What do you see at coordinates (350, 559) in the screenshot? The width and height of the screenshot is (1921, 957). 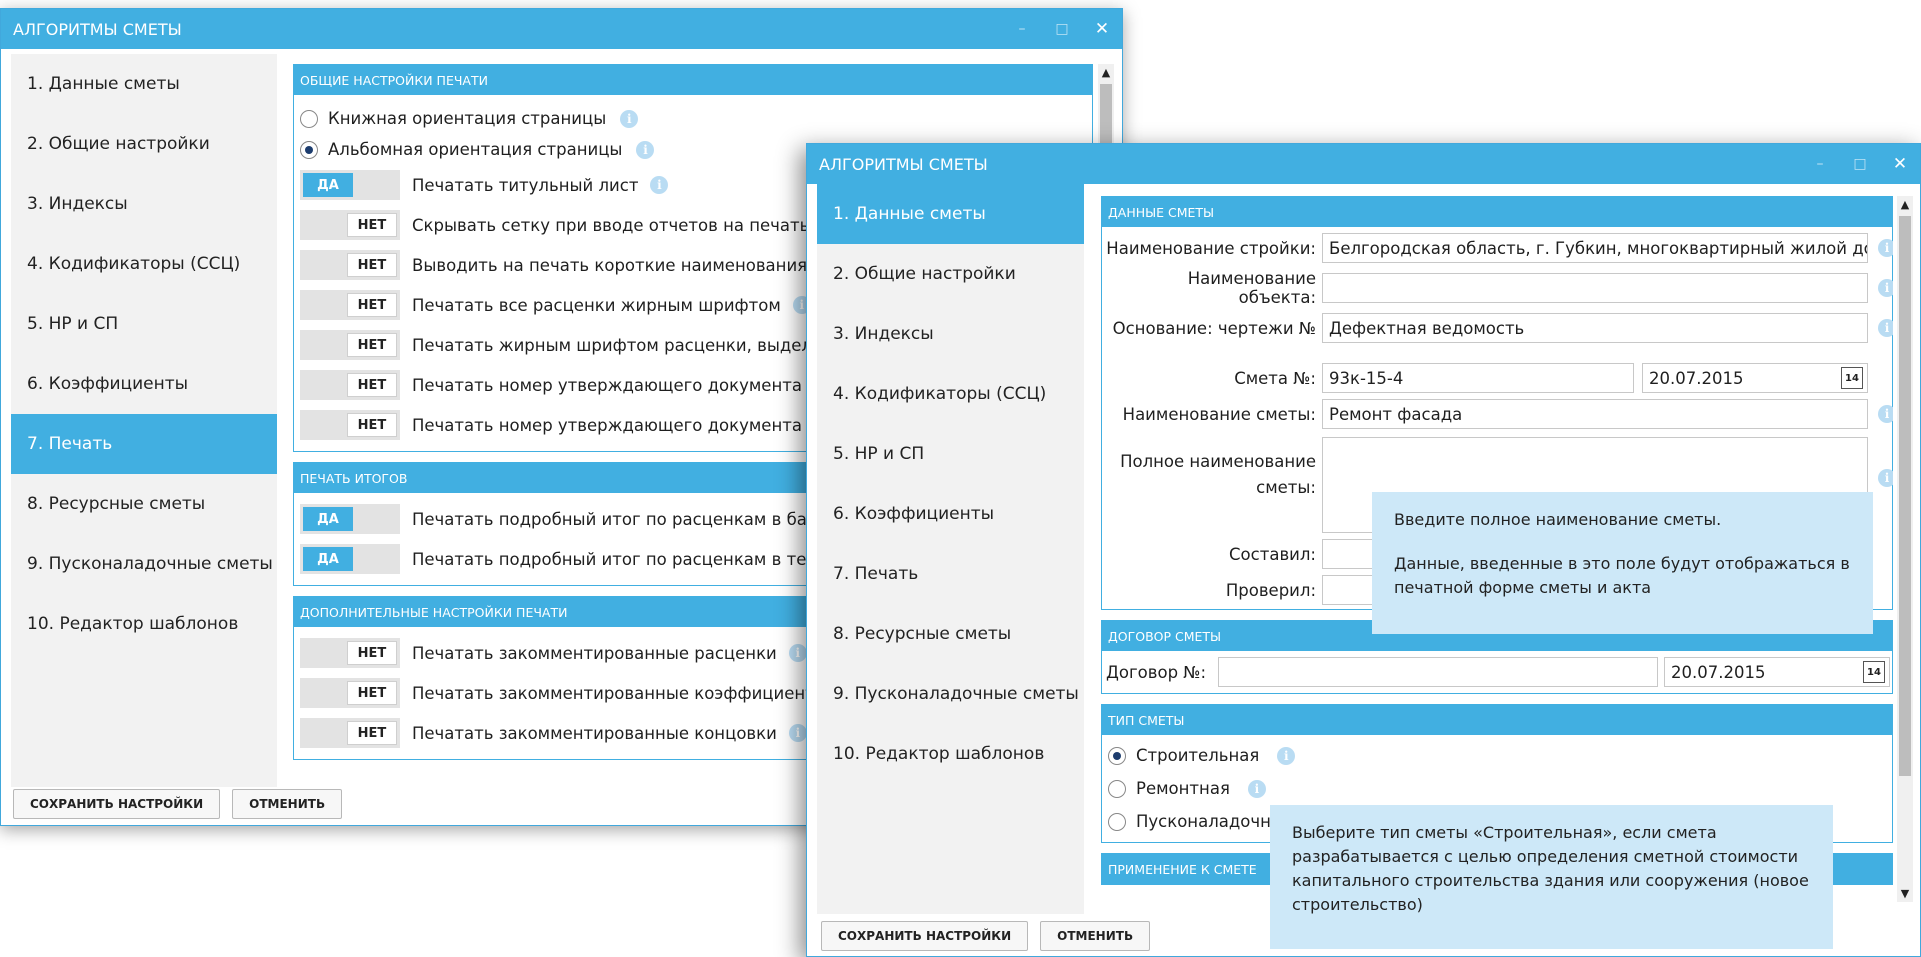 I see `totals-current-toggle: ДА` at bounding box center [350, 559].